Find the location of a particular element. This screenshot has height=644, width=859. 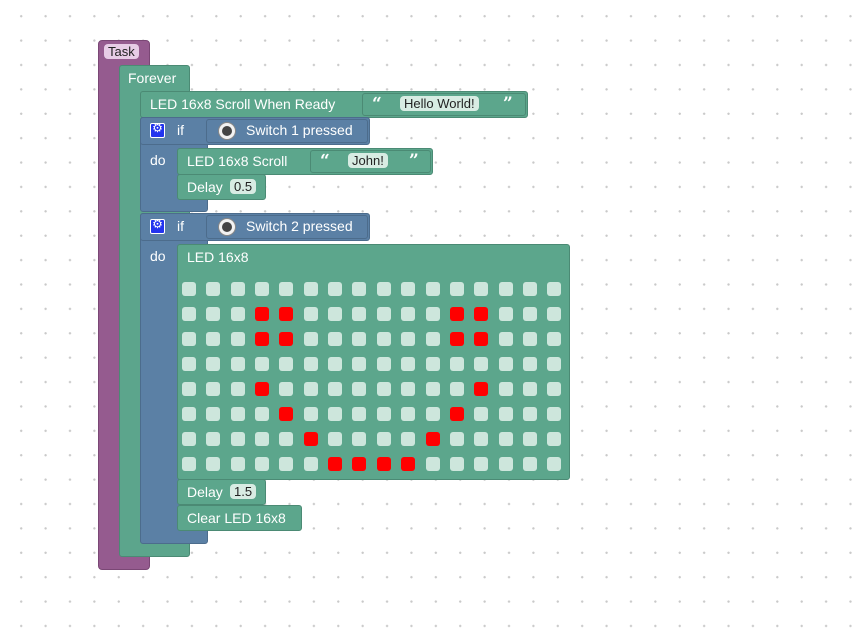

led-matrix-grid is located at coordinates (372, 378).